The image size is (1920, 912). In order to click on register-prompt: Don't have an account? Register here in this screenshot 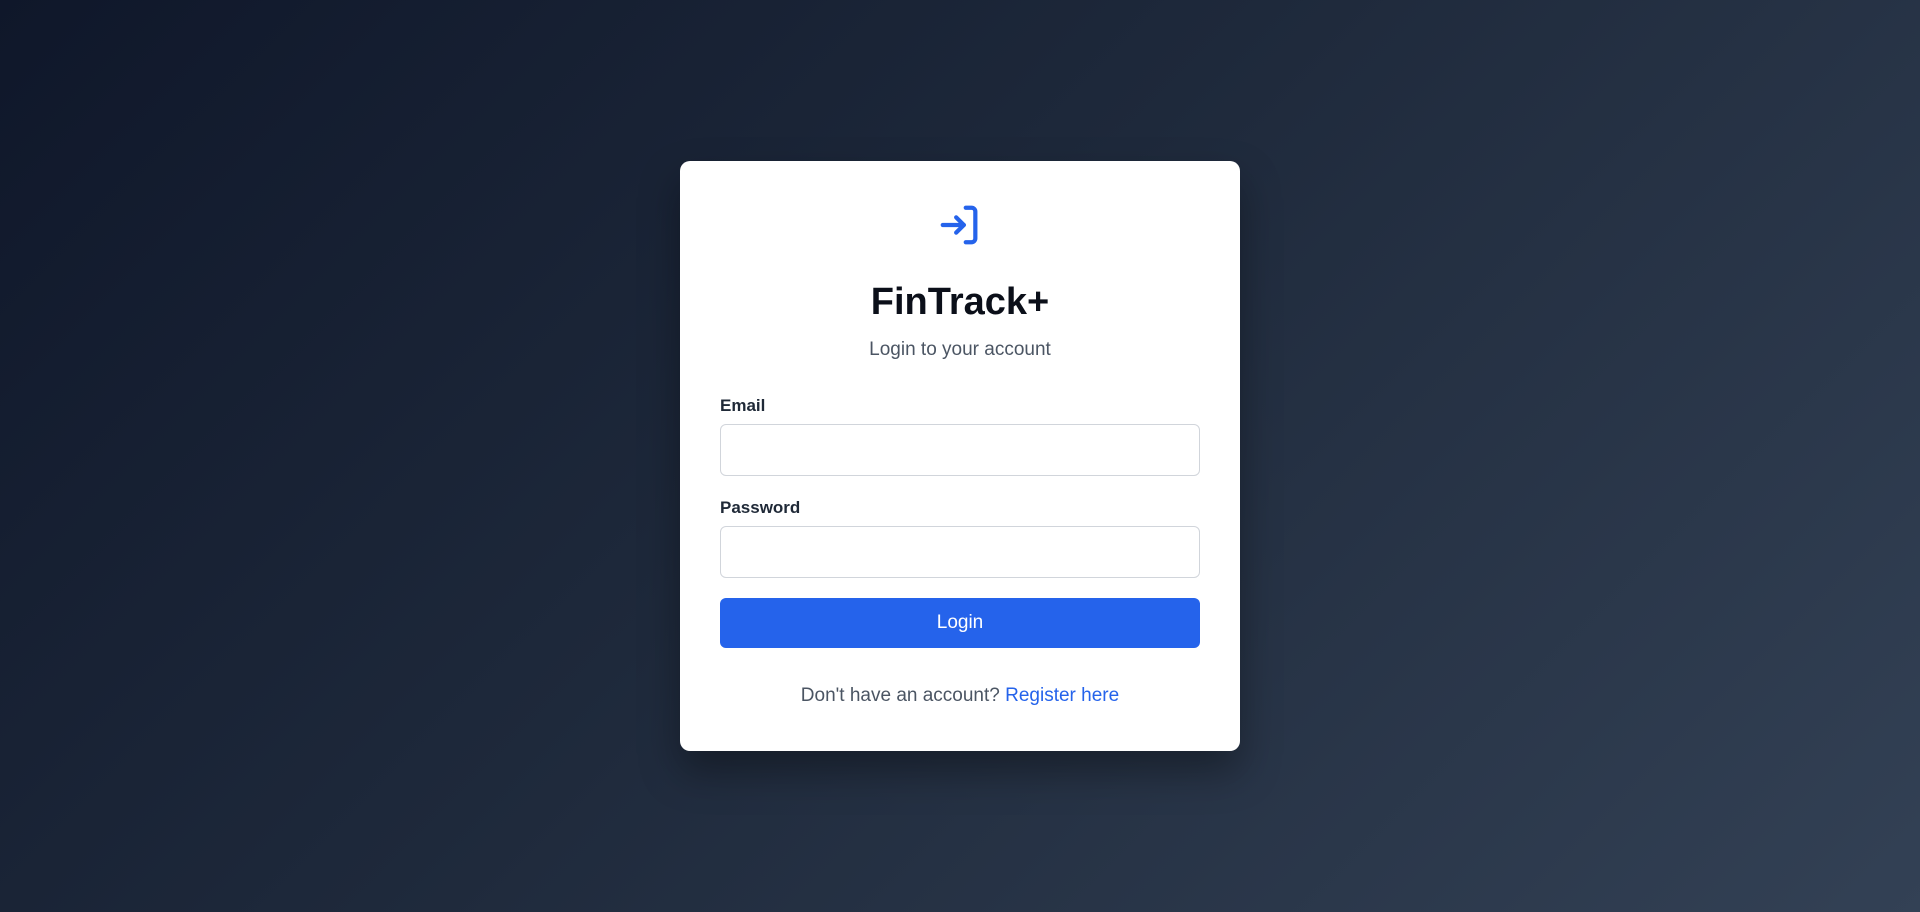, I will do `click(960, 696)`.